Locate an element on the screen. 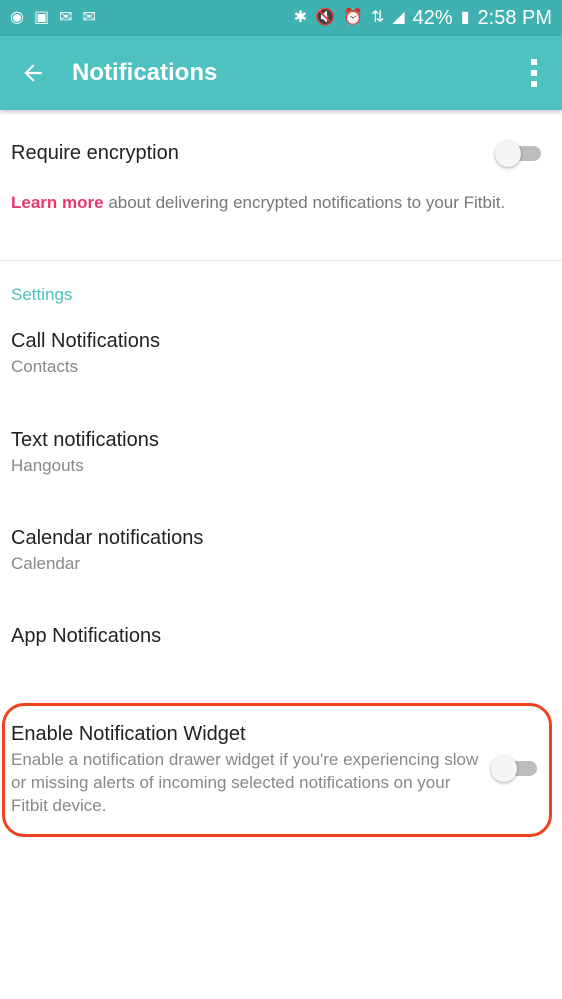 The height and width of the screenshot is (999, 562). list-item-title: Call Notifications is located at coordinates (85, 341).